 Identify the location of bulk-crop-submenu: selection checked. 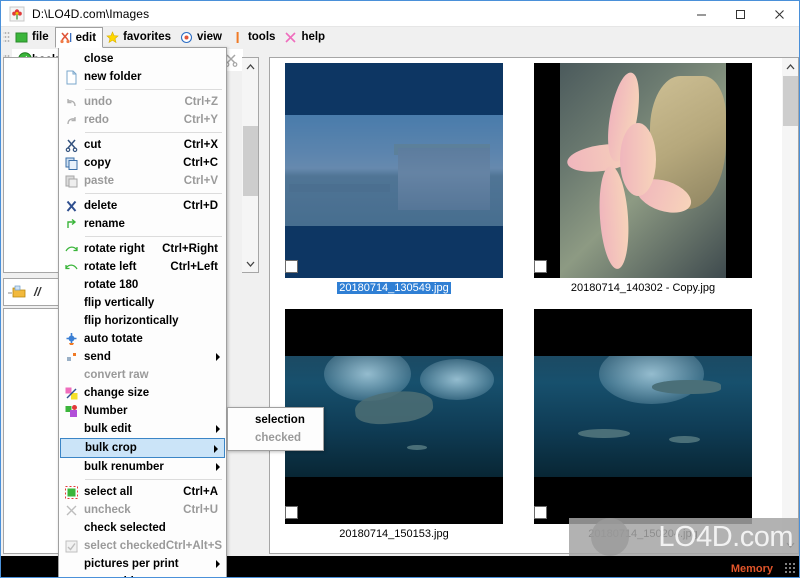
(275, 429).